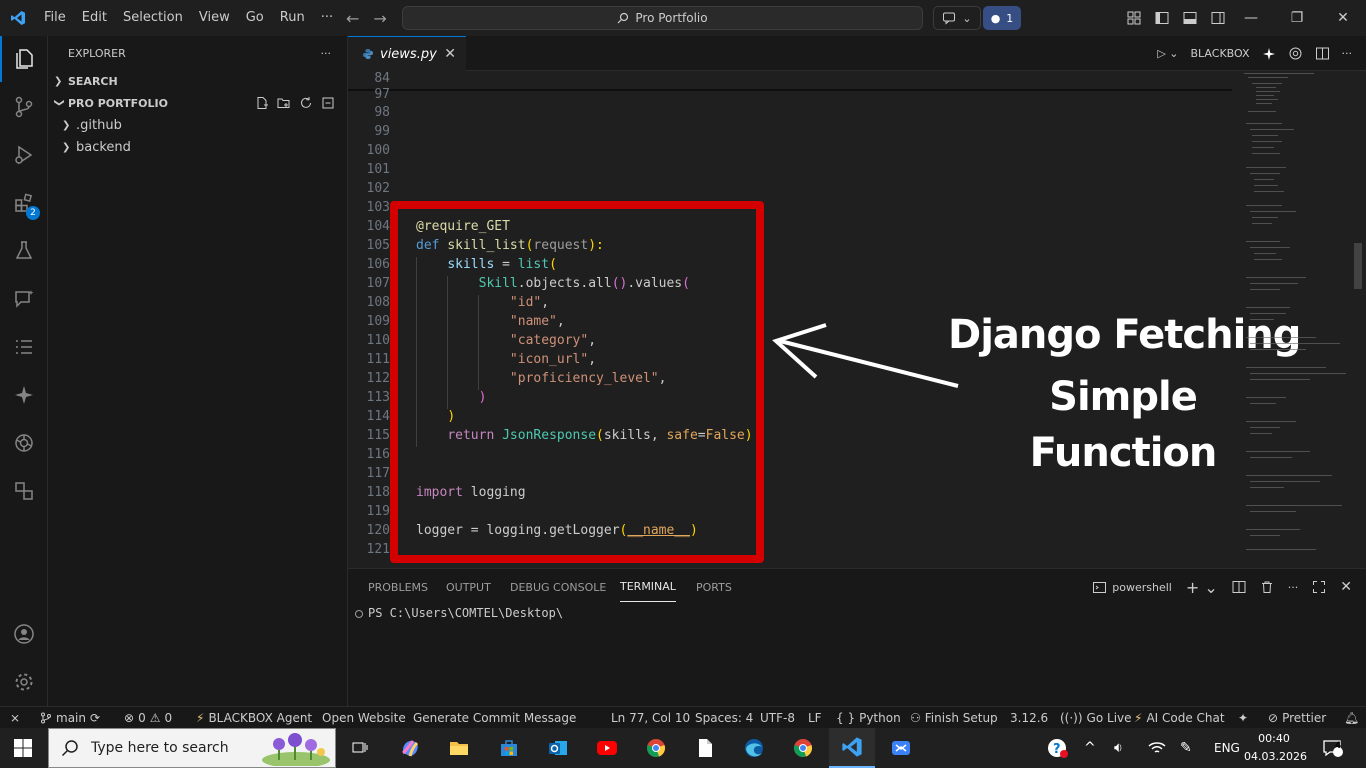 This screenshot has height=768, width=1366. Describe the element at coordinates (1358, 266) in the screenshot. I see `scrollbar-thumb` at that location.